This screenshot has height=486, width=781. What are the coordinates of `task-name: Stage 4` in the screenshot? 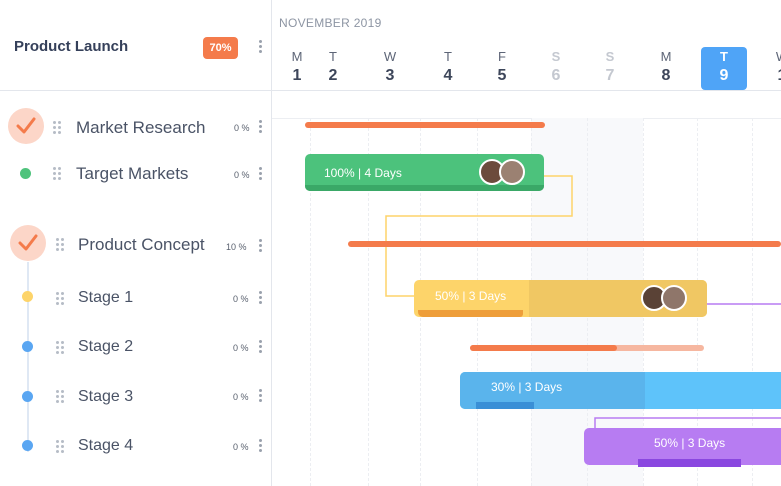 It's located at (105, 446).